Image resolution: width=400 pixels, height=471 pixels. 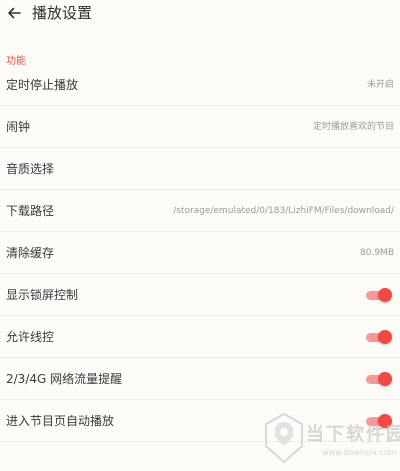 I want to click on row-value: 未开启, so click(x=380, y=85).